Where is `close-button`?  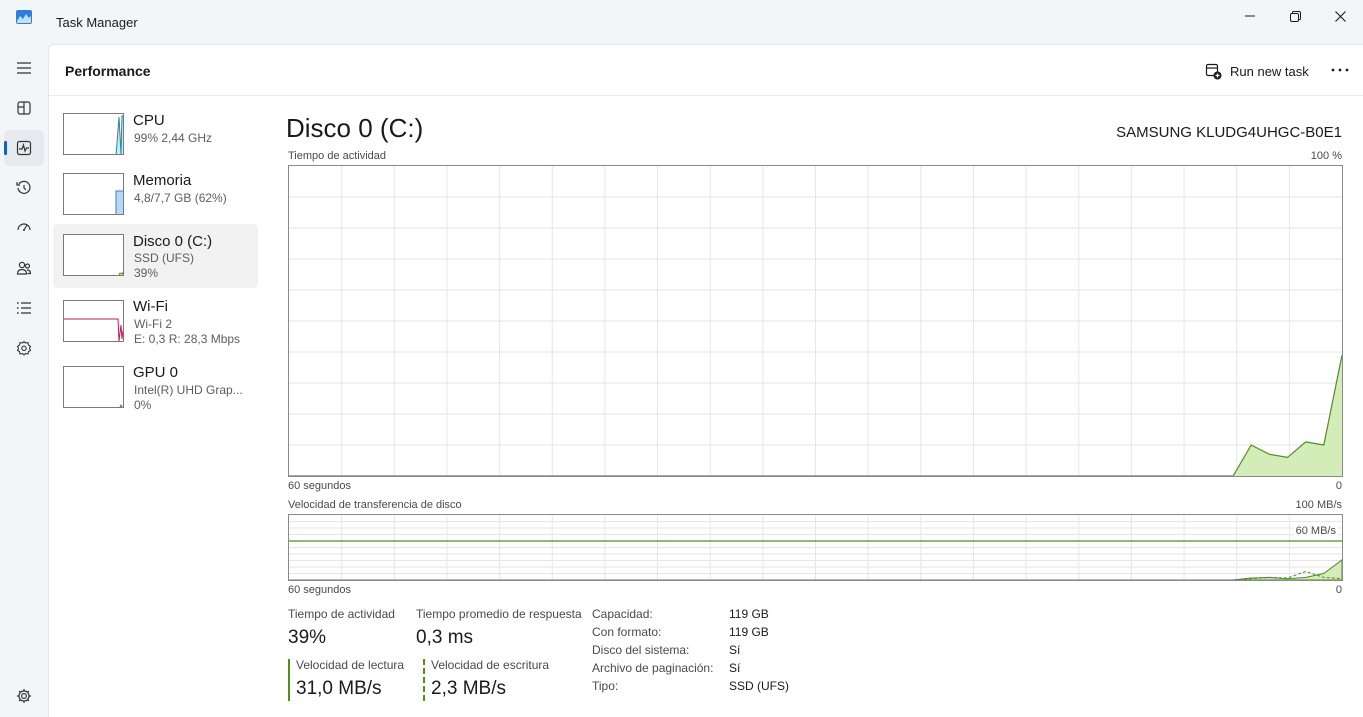 close-button is located at coordinates (1340, 16).